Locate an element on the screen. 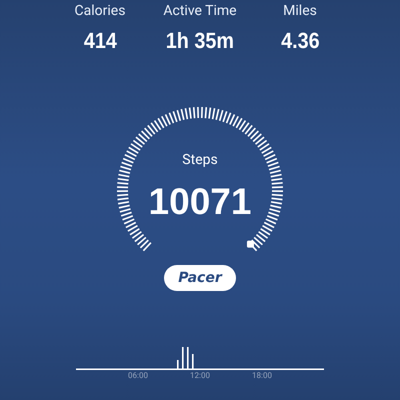  stat-label: Active Time is located at coordinates (200, 11).